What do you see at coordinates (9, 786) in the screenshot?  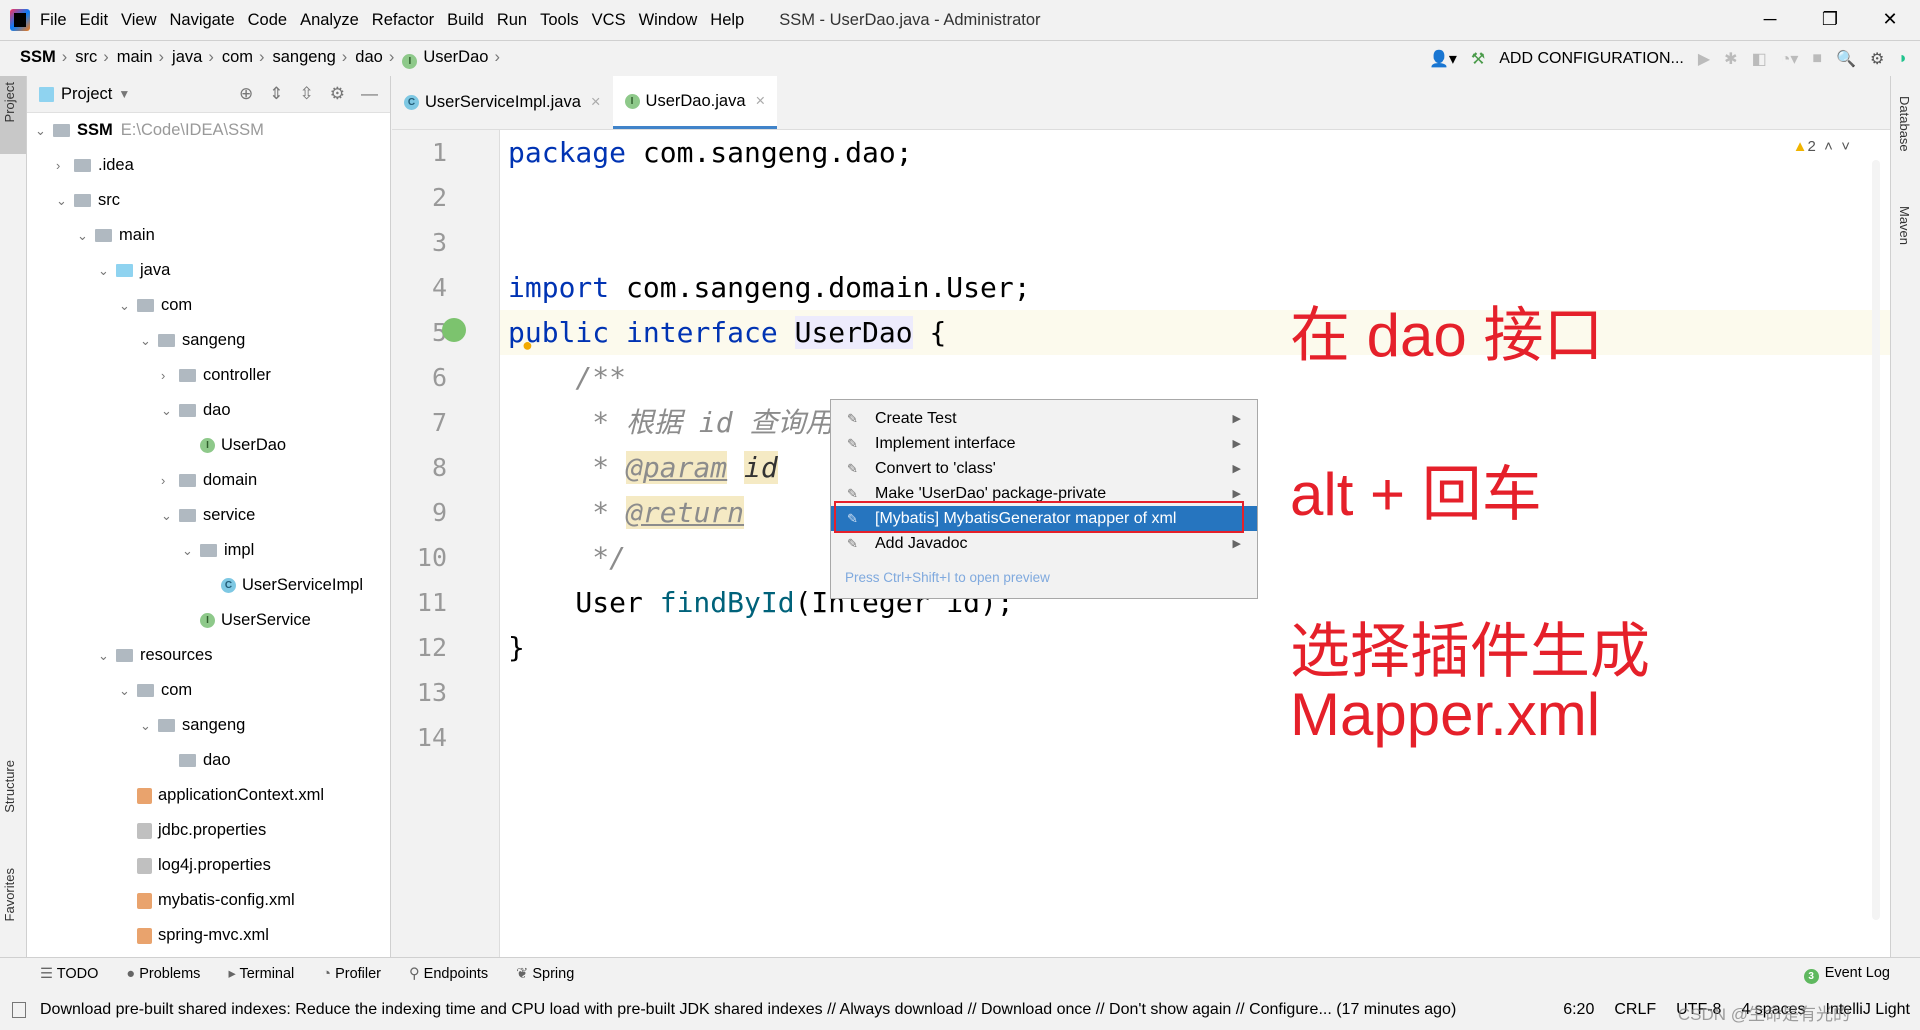 I see `structure-tool-tab: Structure` at bounding box center [9, 786].